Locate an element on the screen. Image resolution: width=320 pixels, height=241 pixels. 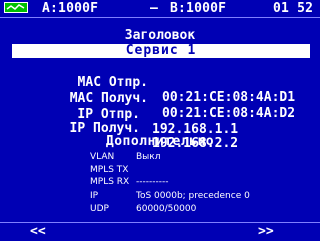
status-bar: A:1000F – B:1000F 01 52 is located at coordinates (160, 9).